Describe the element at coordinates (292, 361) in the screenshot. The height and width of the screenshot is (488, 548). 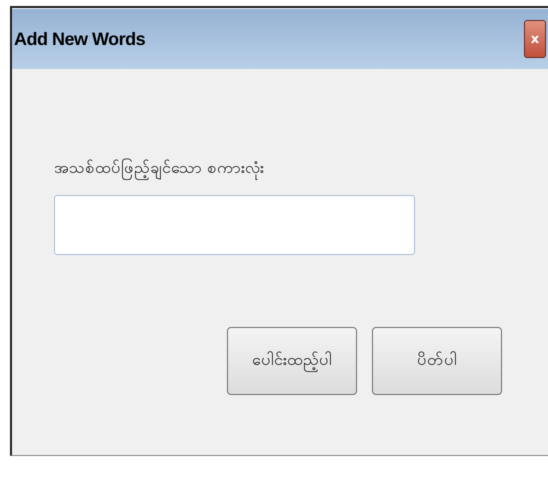
I see `add-button: ပေါင်းထည့်ပါ` at that location.